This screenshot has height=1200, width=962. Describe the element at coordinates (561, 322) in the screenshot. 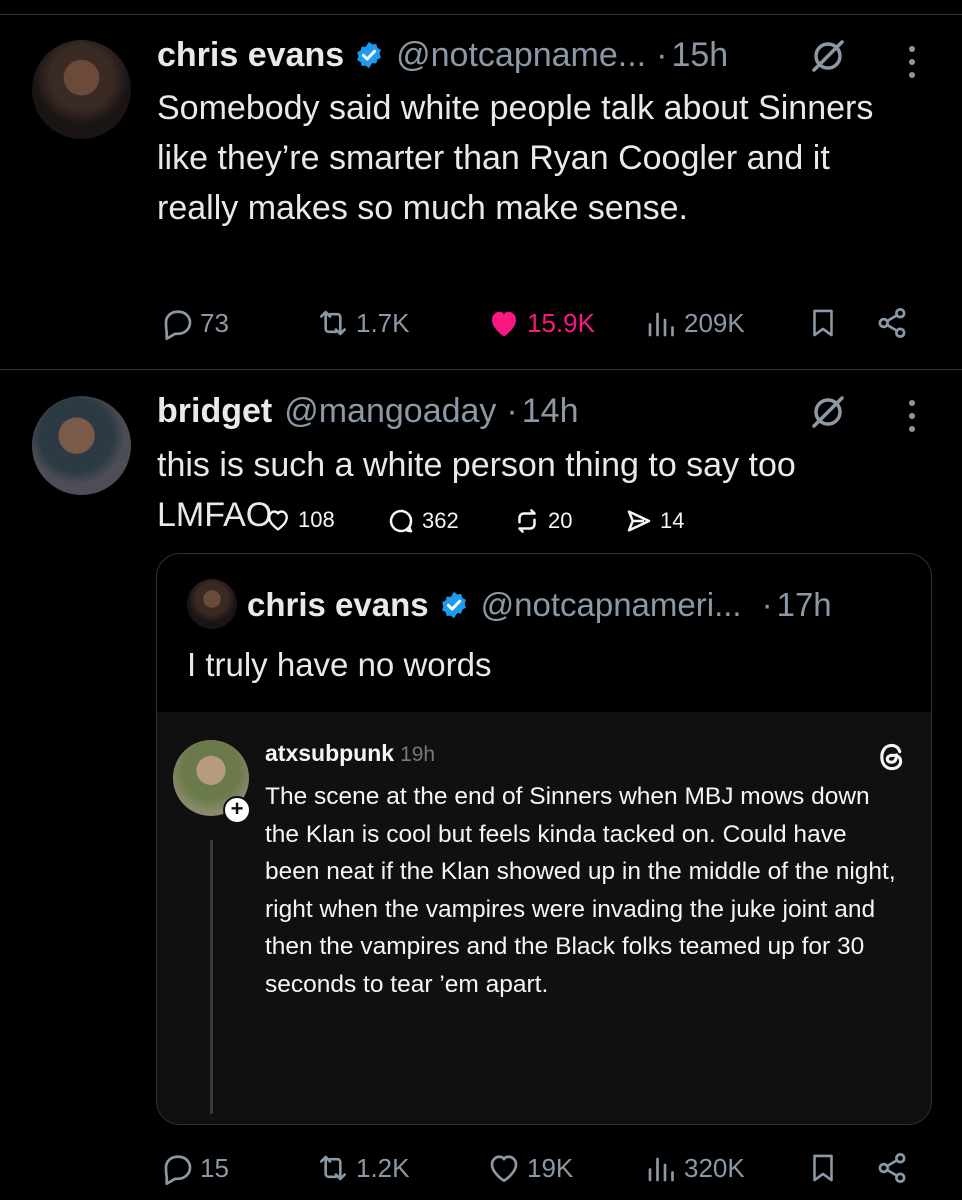

I see `like-count: 15.9K` at that location.